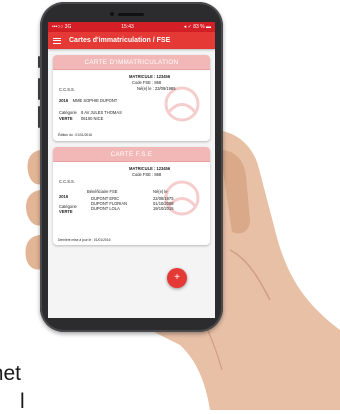 The image size is (340, 414). Describe the element at coordinates (57, 40) in the screenshot. I see `menu-icon` at that location.